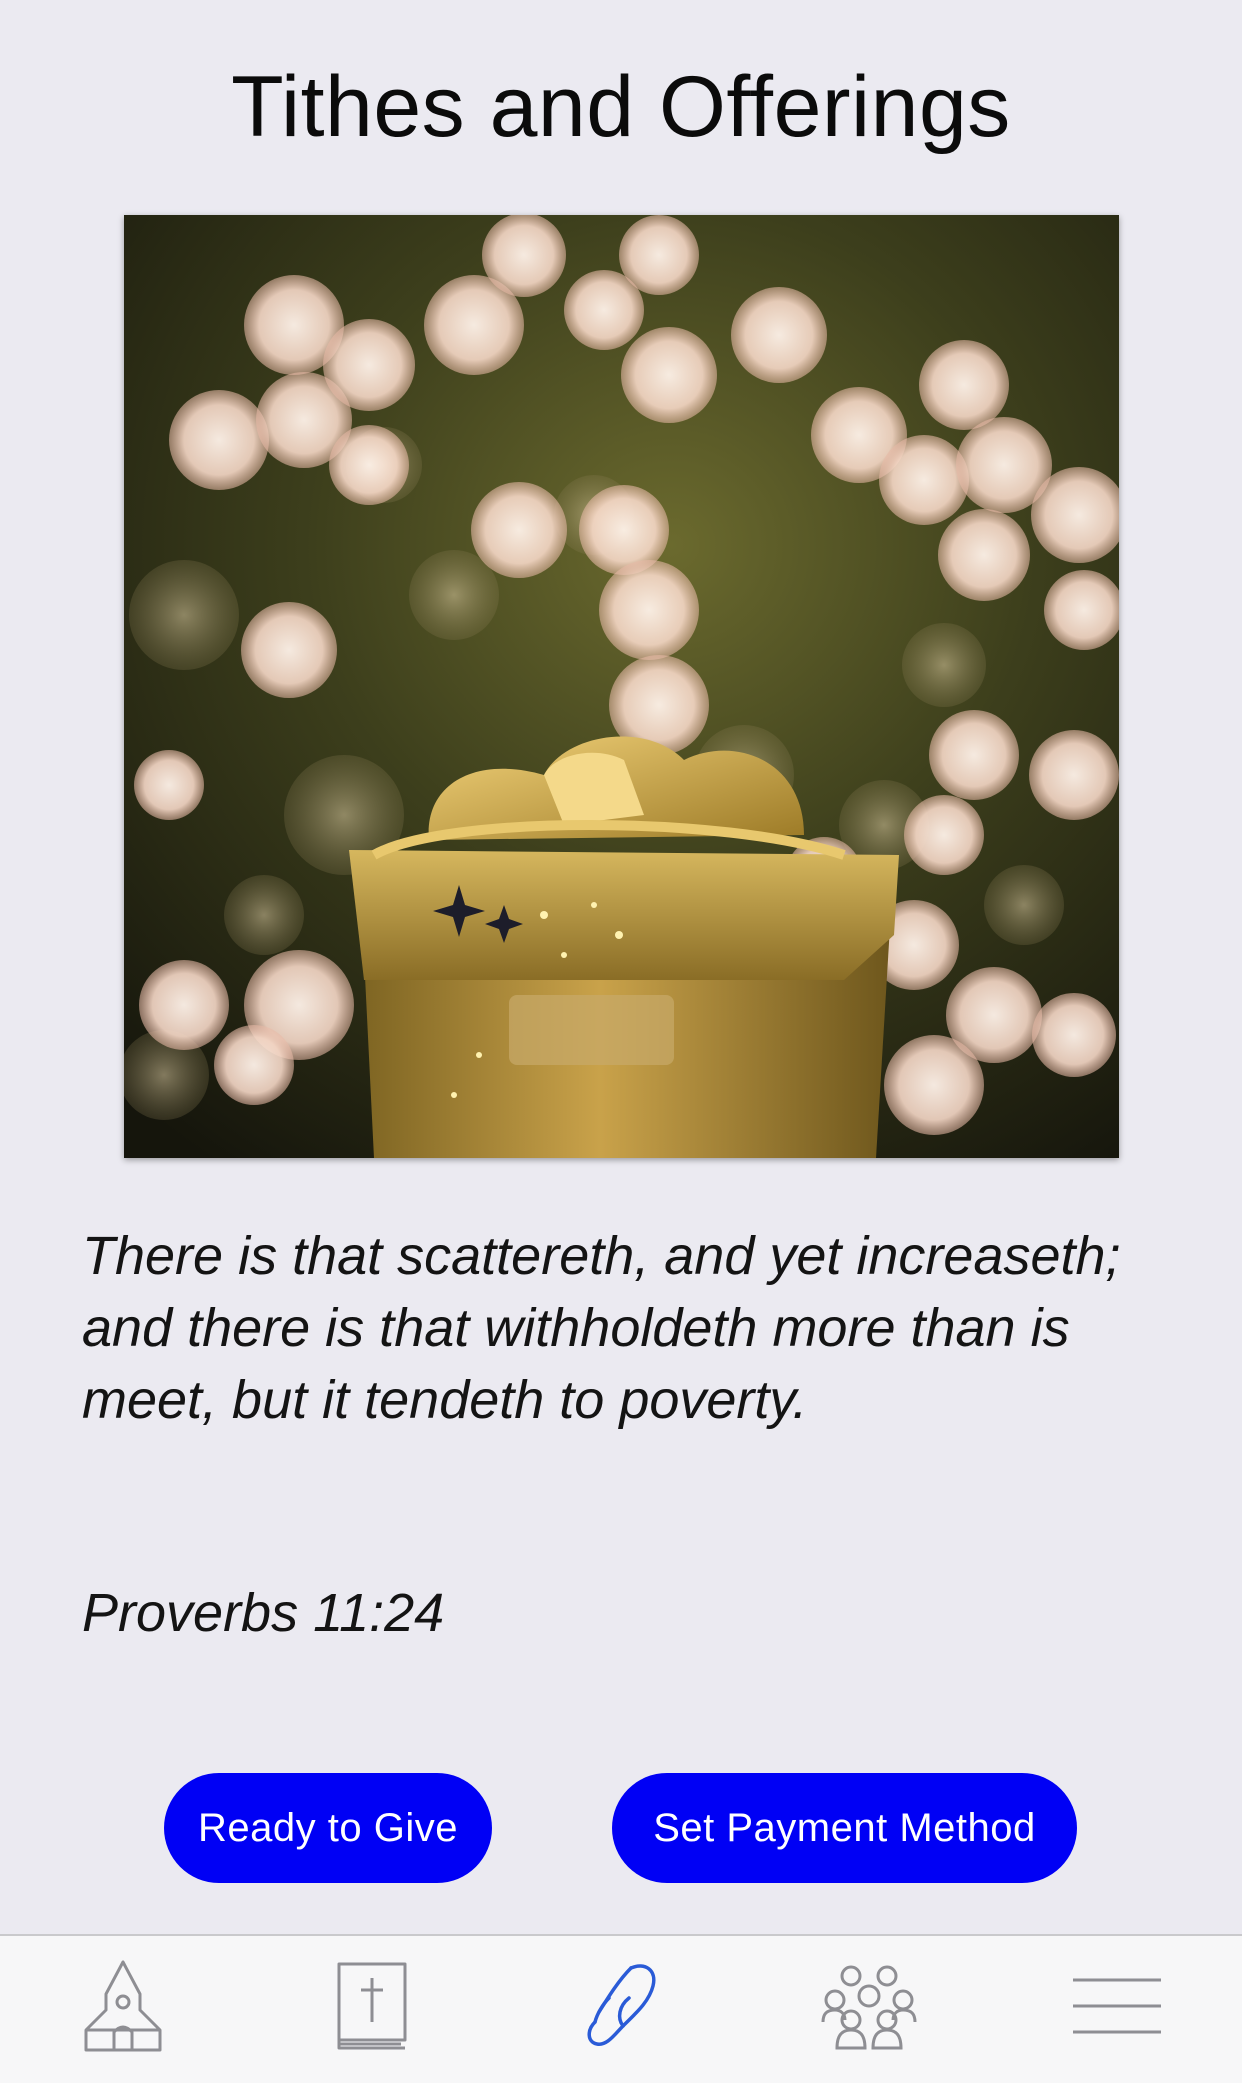 This screenshot has height=2083, width=1242. I want to click on tab-give, so click(621, 2006).